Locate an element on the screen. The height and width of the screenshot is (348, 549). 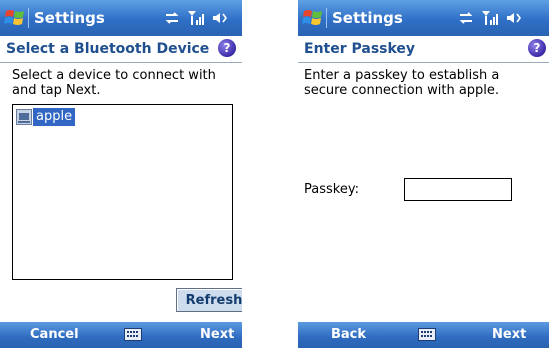
passkey-label: Passkey: is located at coordinates (331, 189).